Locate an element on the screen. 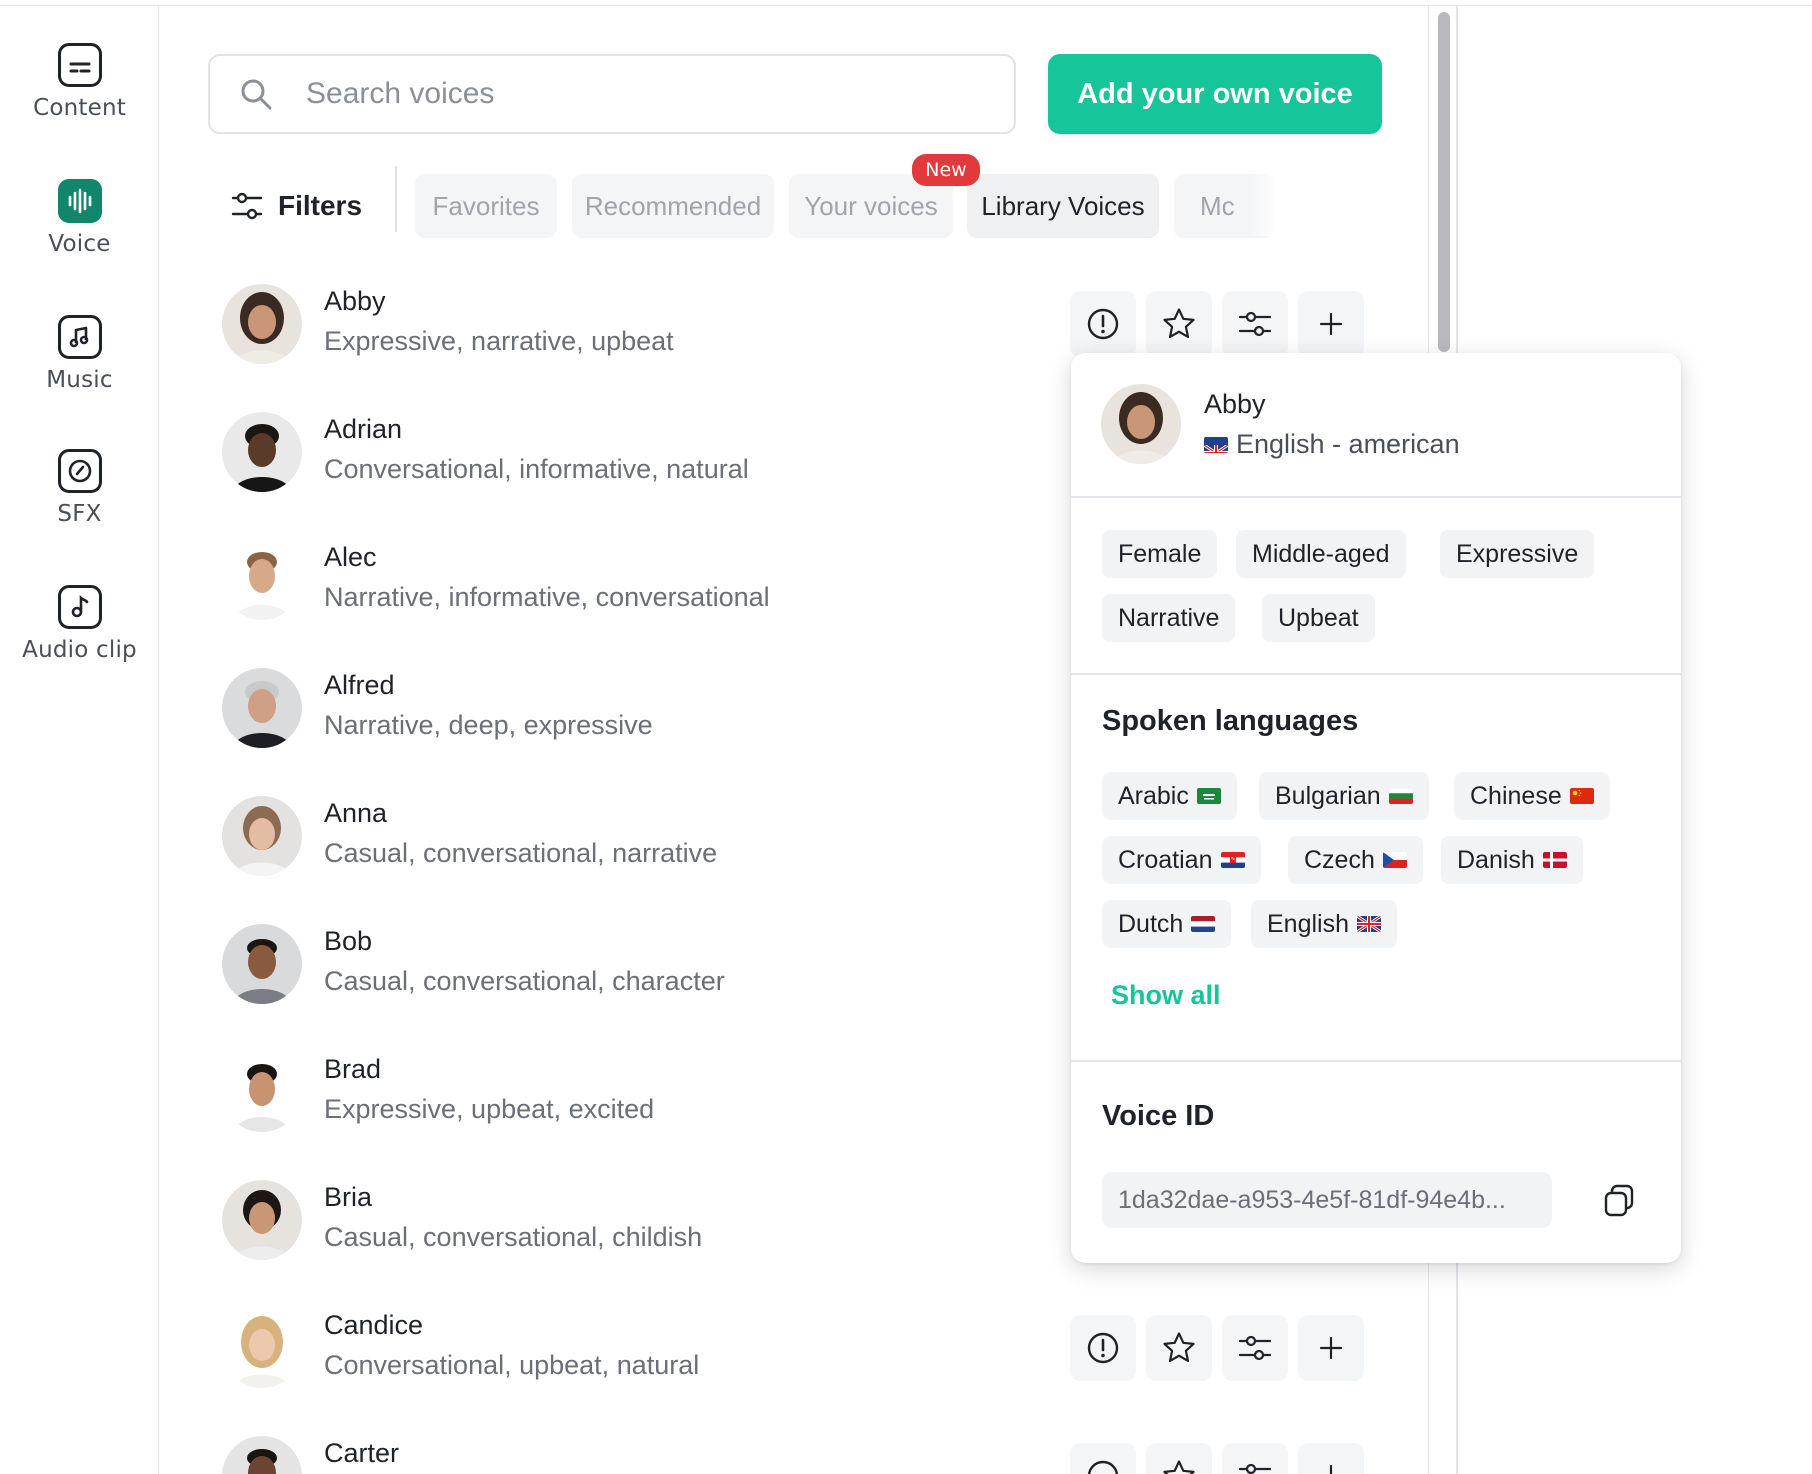 This screenshot has height=1474, width=1812. filters-divider is located at coordinates (396, 199).